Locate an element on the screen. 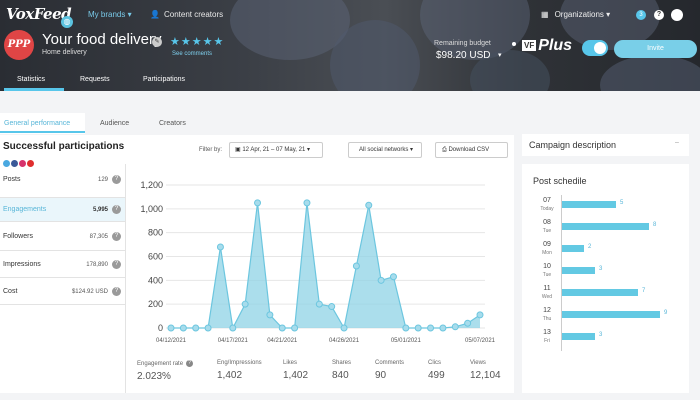 This screenshot has width=700, height=400. tab-participations: Participations is located at coordinates (164, 79).